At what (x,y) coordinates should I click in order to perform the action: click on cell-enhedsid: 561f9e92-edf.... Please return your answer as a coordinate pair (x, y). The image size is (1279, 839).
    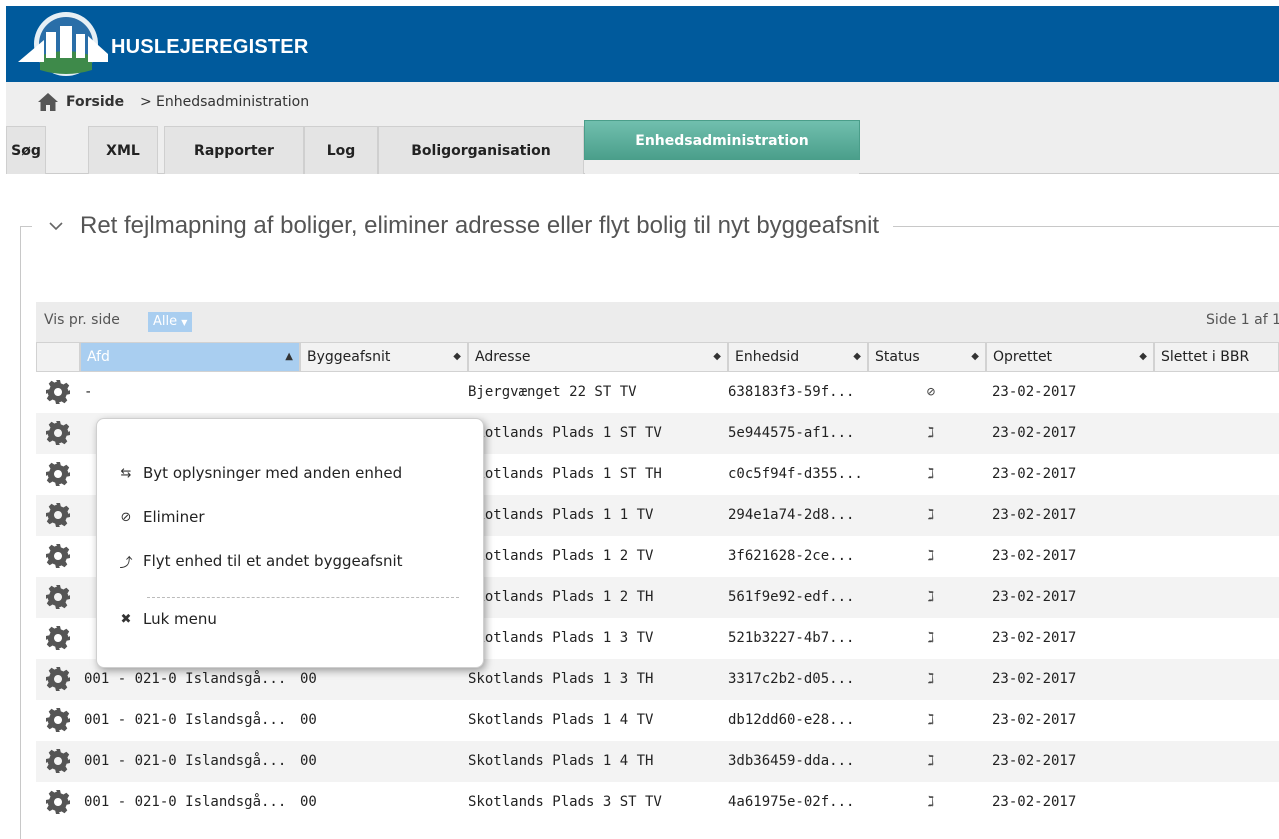
    Looking at the image, I should click on (791, 597).